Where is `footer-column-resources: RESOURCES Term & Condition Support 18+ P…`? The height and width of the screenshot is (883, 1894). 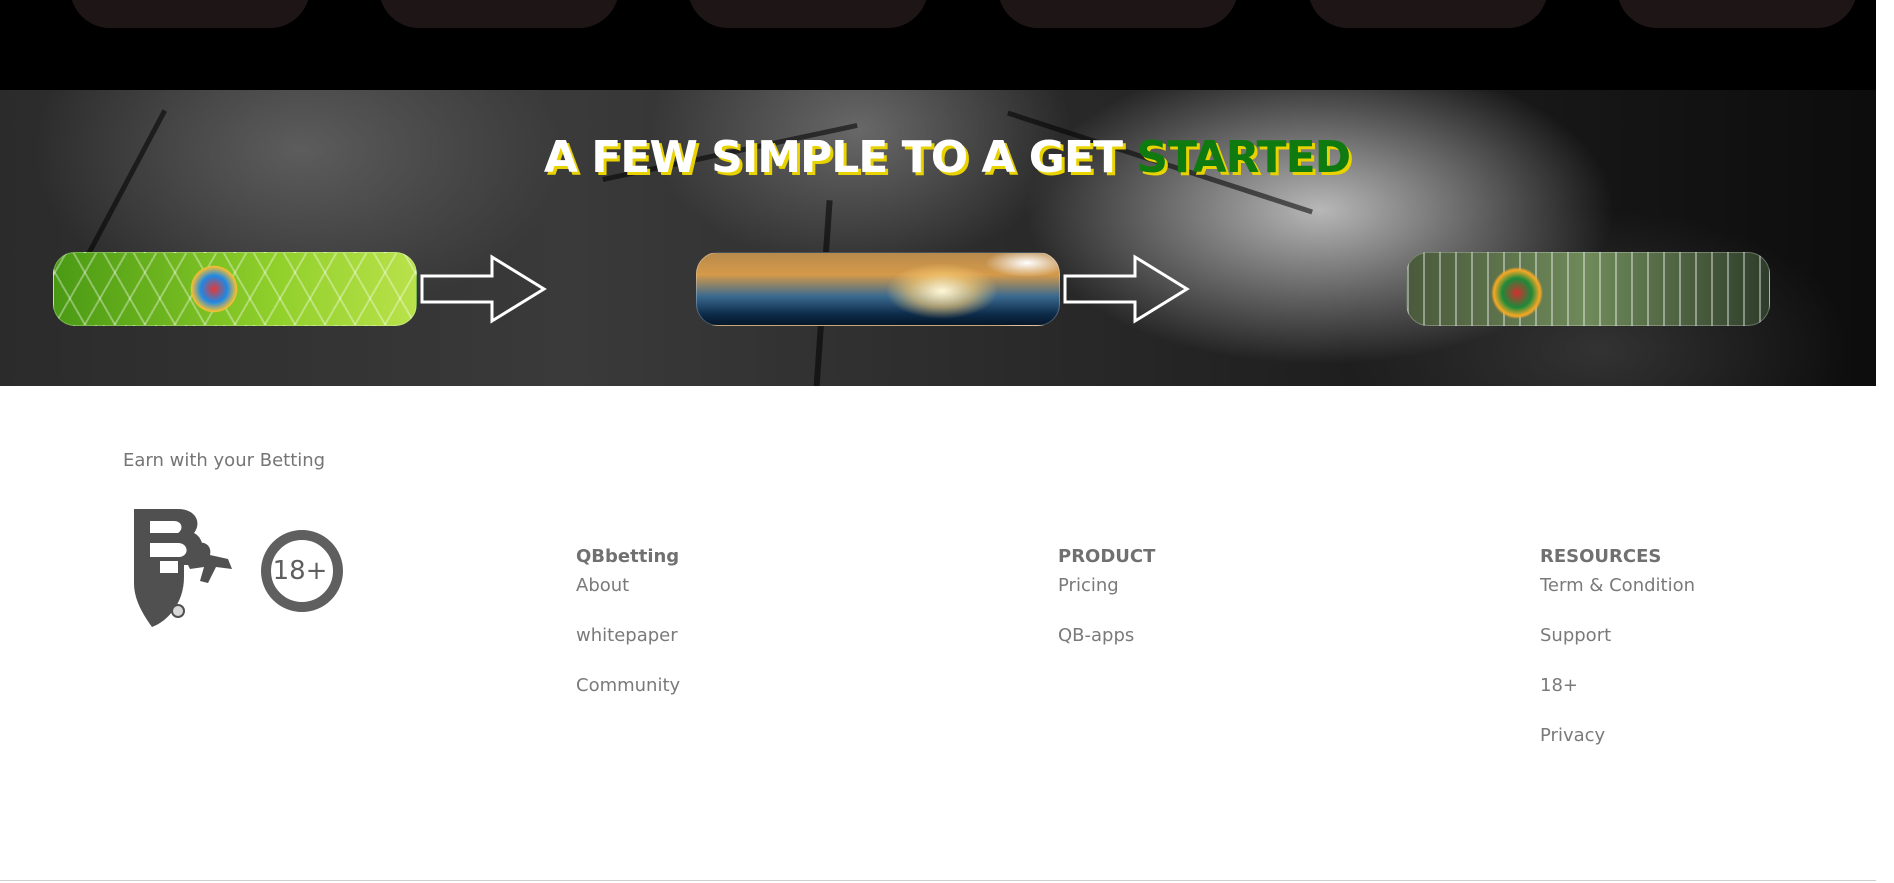 footer-column-resources: RESOURCES Term & Condition Support 18+ P… is located at coordinates (1617, 659).